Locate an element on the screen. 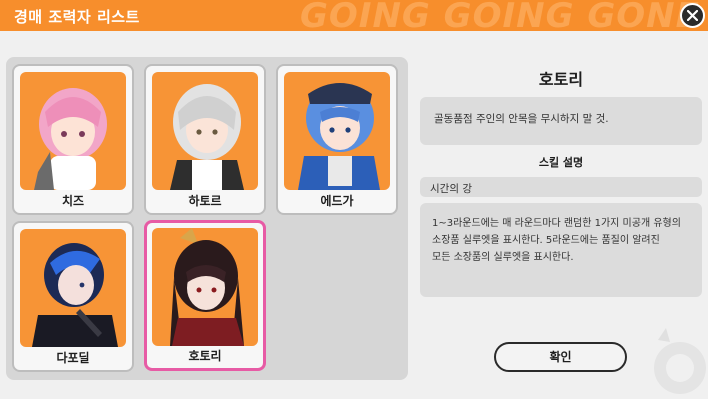 This screenshot has height=399, width=708. helper-name: 다포딜 is located at coordinates (73, 358).